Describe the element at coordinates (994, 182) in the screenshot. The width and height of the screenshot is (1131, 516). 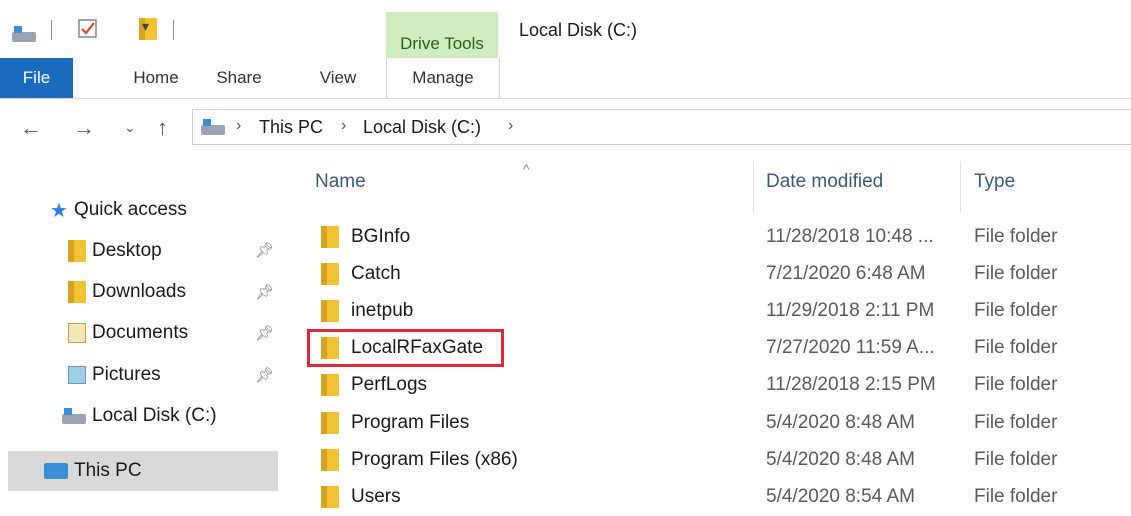
I see `column-header-type: Type` at that location.